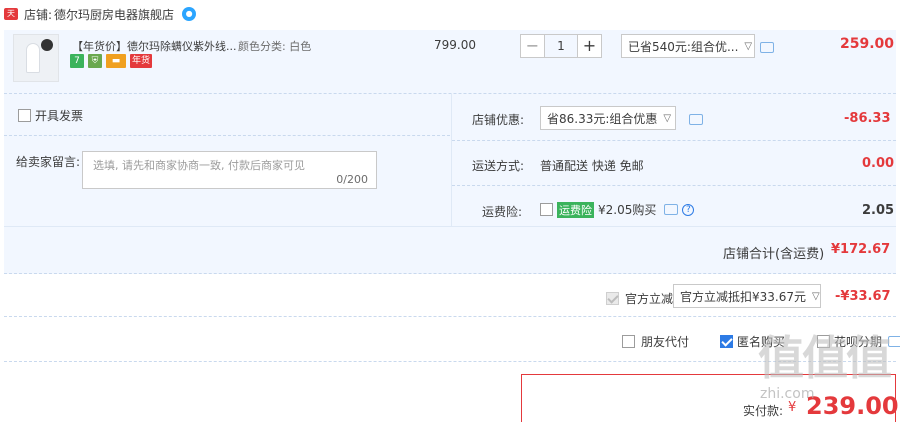 The image size is (900, 422). I want to click on quantity-increase-button: +, so click(589, 46).